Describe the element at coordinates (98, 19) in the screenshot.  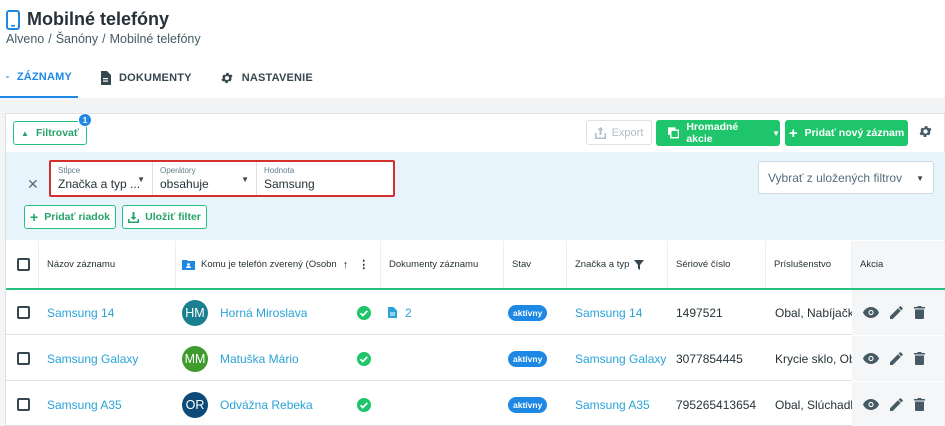
I see `page-title: Mobilné telefóny` at that location.